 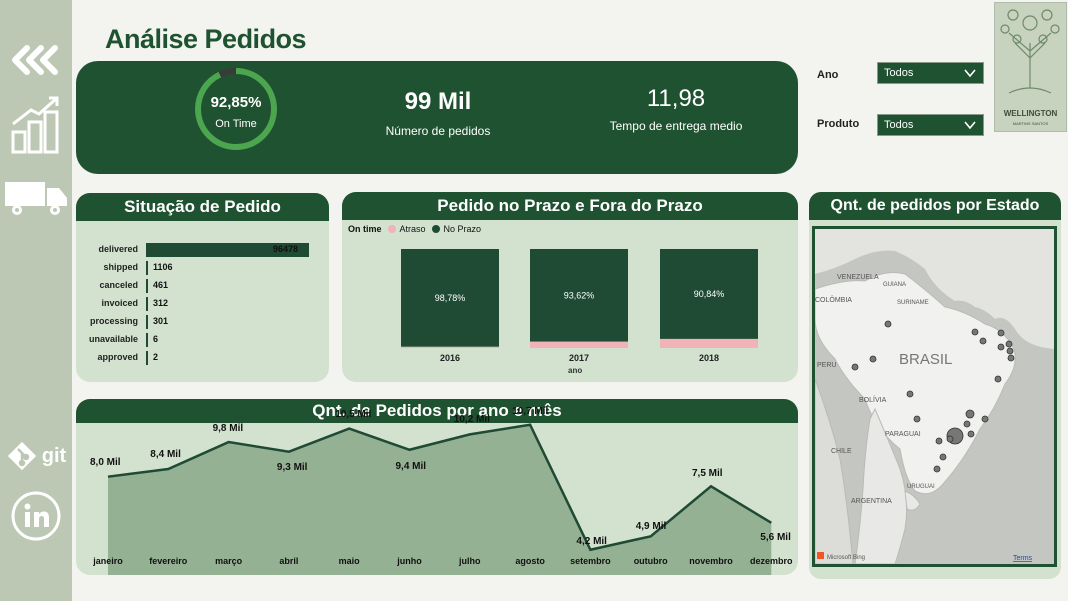 I want to click on year-tick-label: 2018, so click(x=709, y=358).